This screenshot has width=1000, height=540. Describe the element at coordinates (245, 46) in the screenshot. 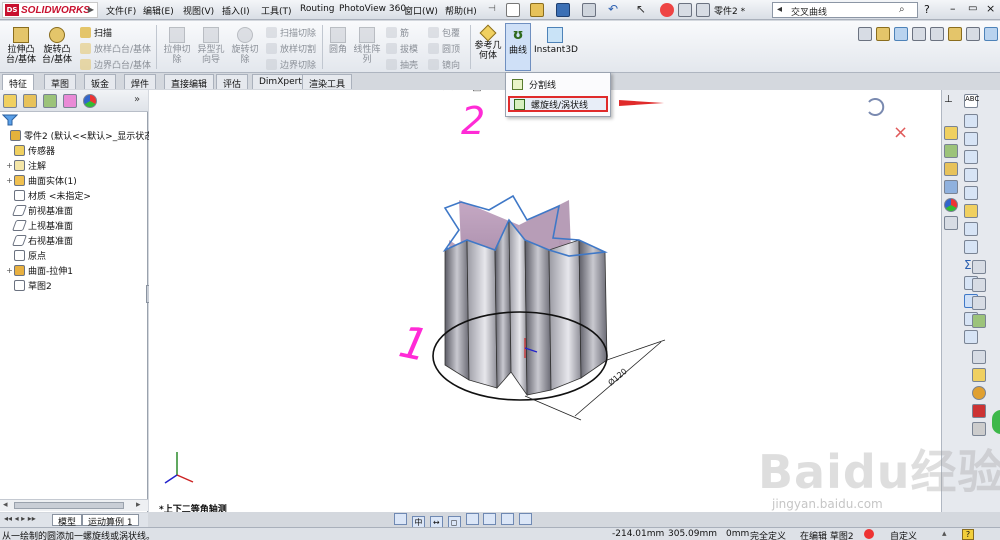

I see `cut-revolve-button: 旋转切除` at that location.